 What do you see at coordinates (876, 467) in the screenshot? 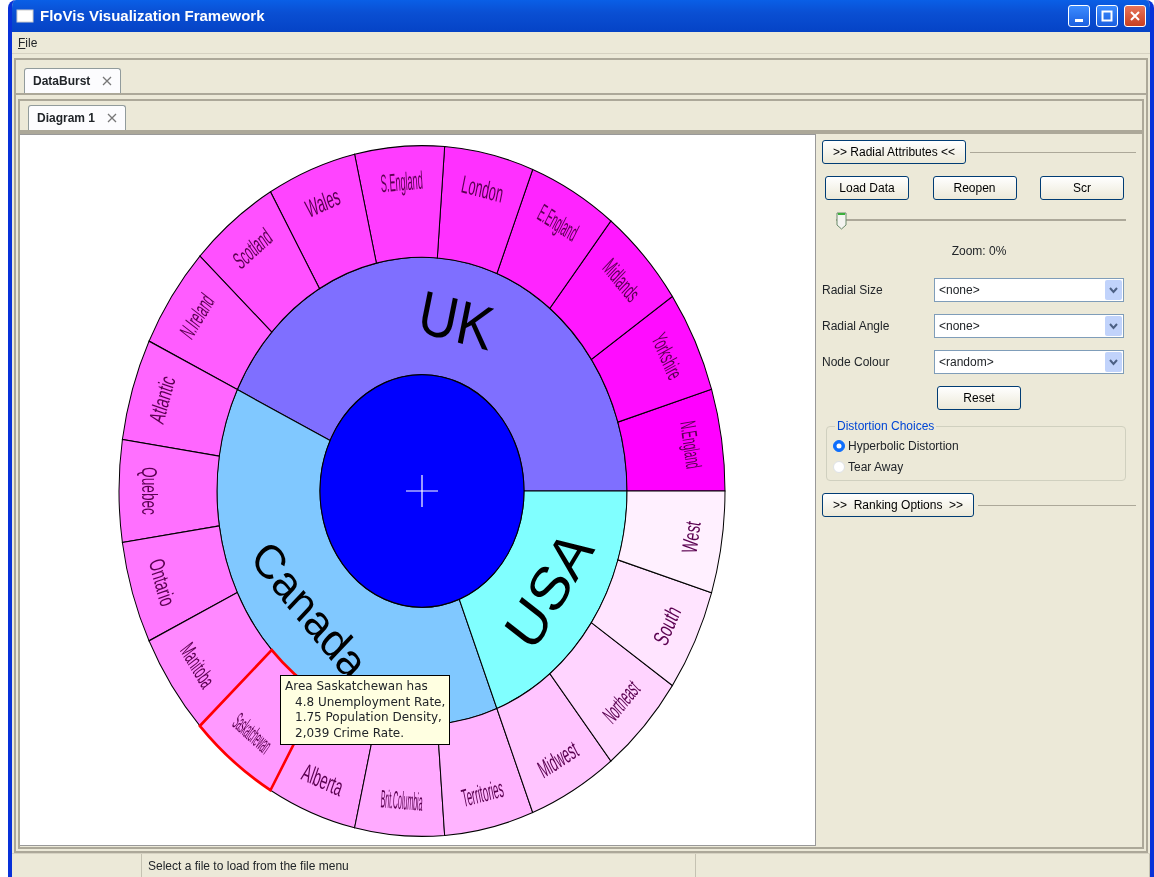
I see `radio-label: Tear Away` at bounding box center [876, 467].